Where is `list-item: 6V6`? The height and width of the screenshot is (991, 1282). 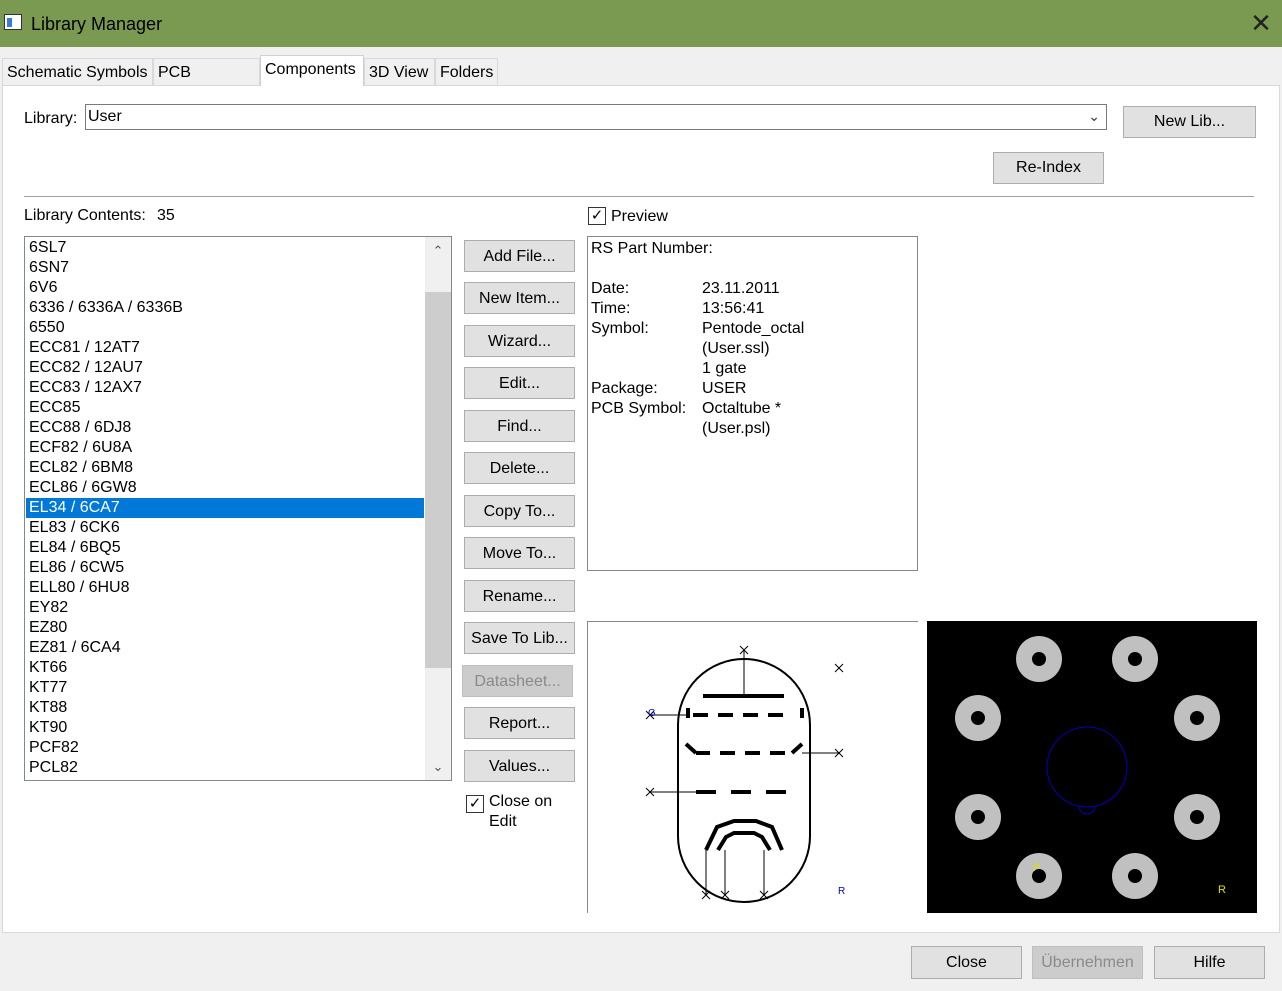
list-item: 6V6 is located at coordinates (225, 288).